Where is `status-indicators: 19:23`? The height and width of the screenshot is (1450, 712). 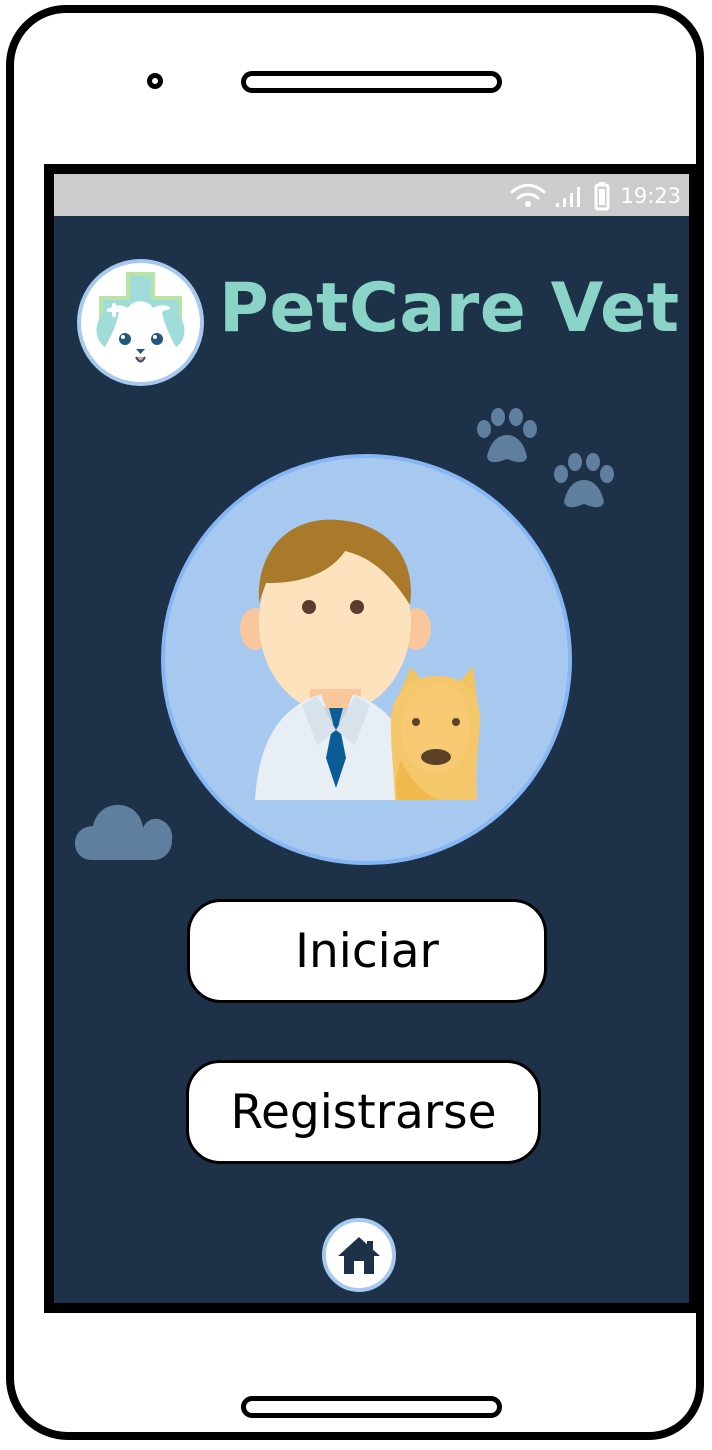 status-indicators: 19:23 is located at coordinates (595, 195).